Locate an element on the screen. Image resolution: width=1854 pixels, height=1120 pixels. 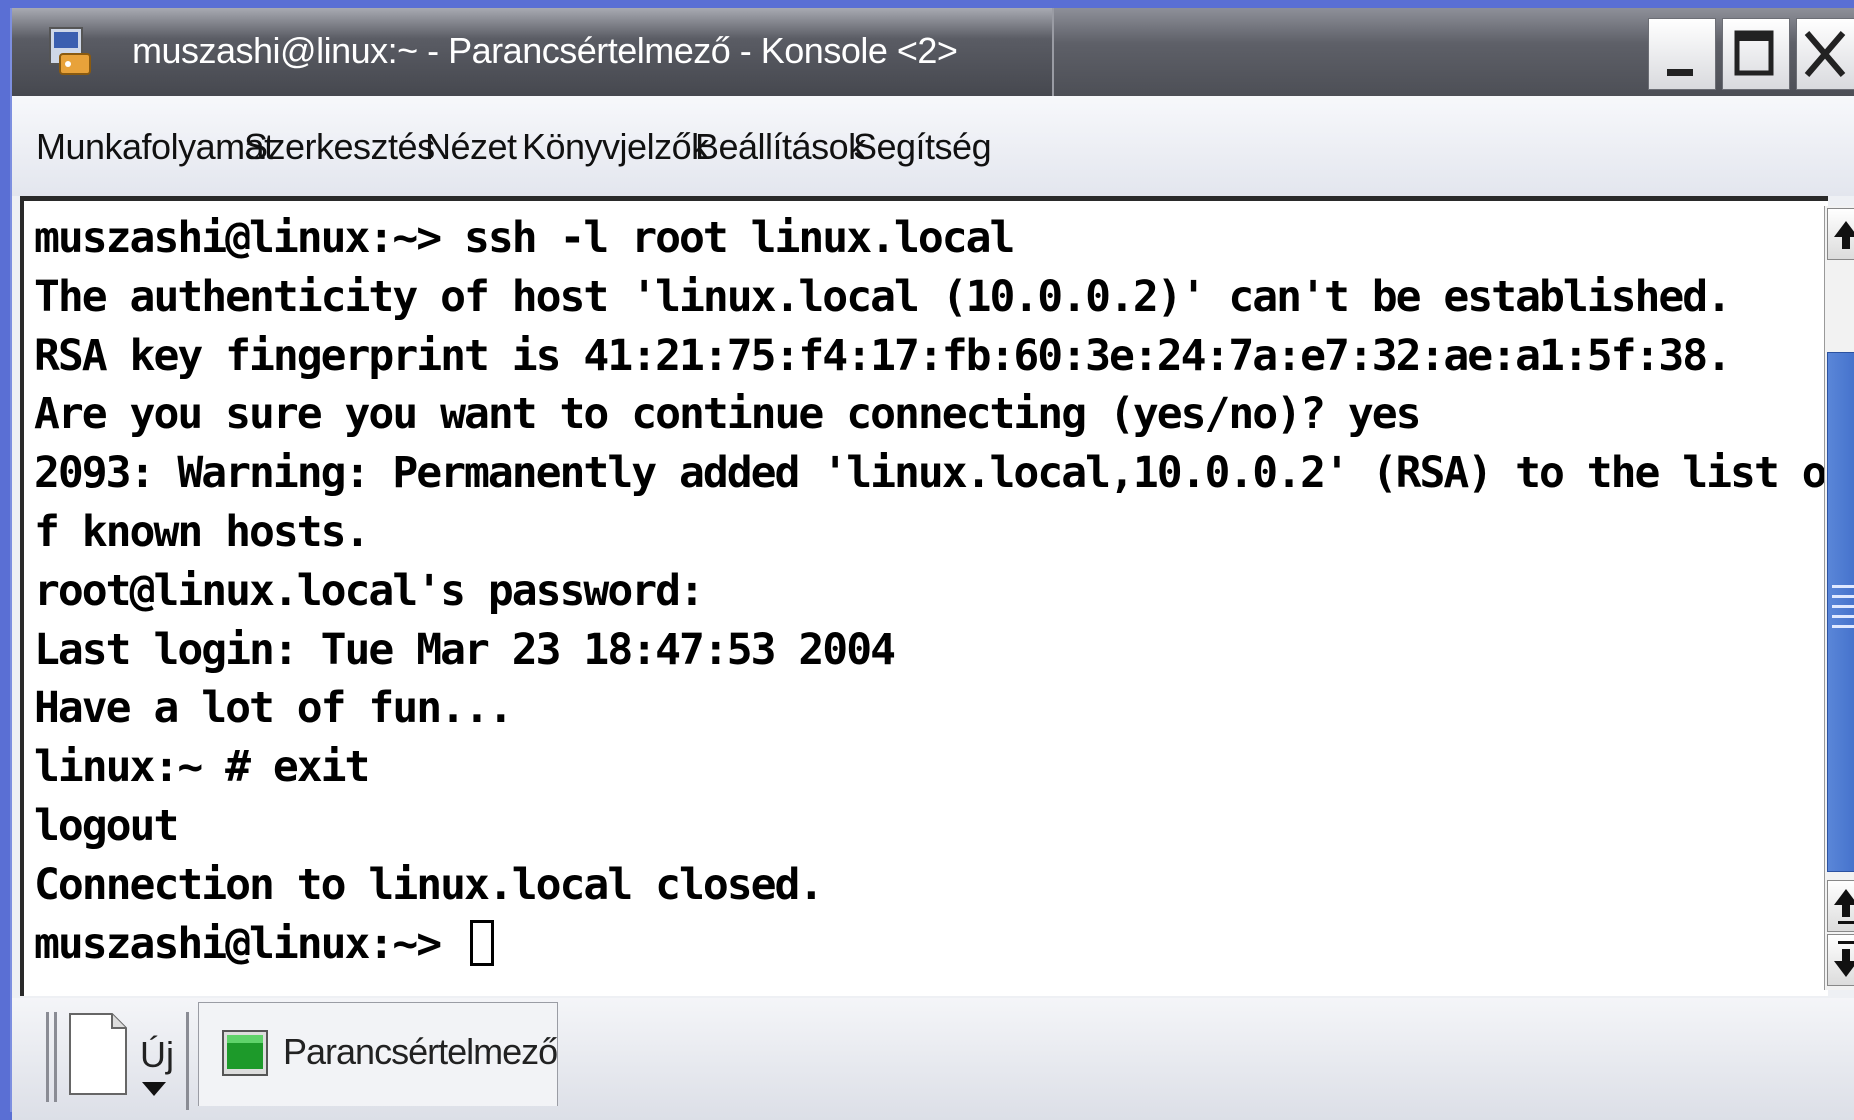
close-icon is located at coordinates (1825, 54).